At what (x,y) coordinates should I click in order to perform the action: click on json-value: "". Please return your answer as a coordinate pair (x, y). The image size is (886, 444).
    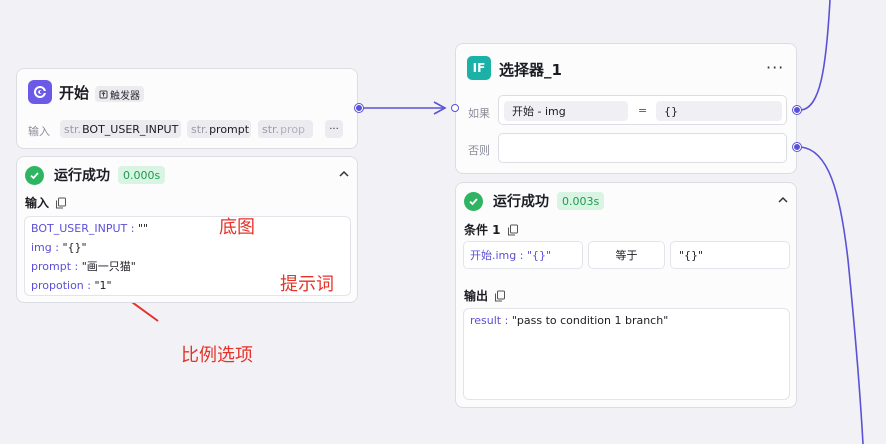
    Looking at the image, I should click on (143, 228).